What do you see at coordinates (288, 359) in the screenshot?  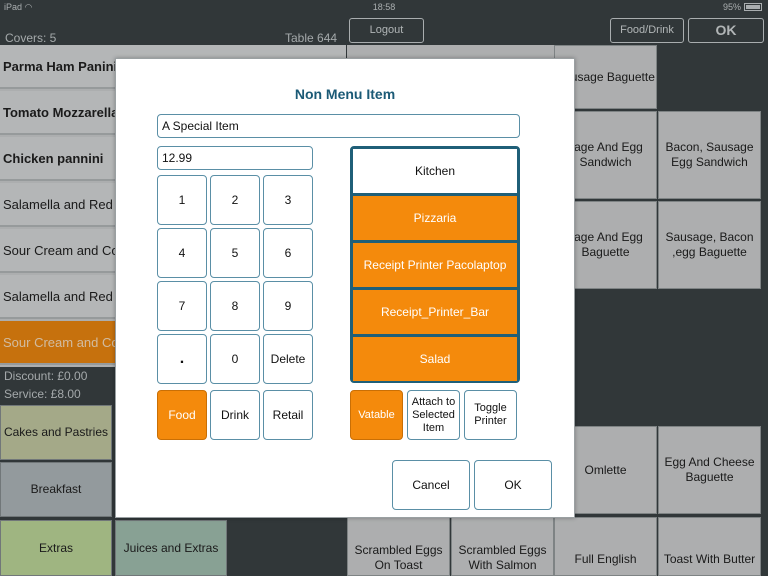 I see `keypad-delete: Delete` at bounding box center [288, 359].